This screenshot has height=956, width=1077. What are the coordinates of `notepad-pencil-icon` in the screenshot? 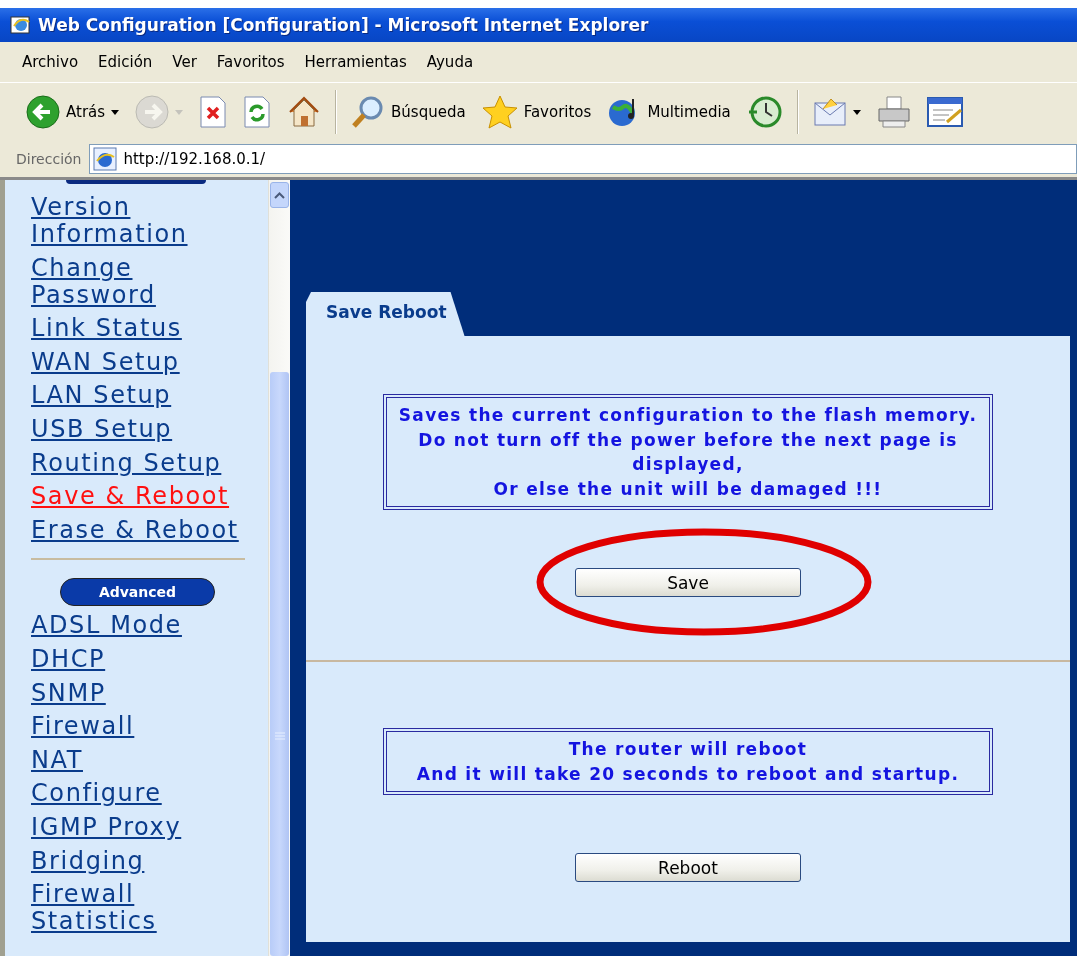 It's located at (945, 112).